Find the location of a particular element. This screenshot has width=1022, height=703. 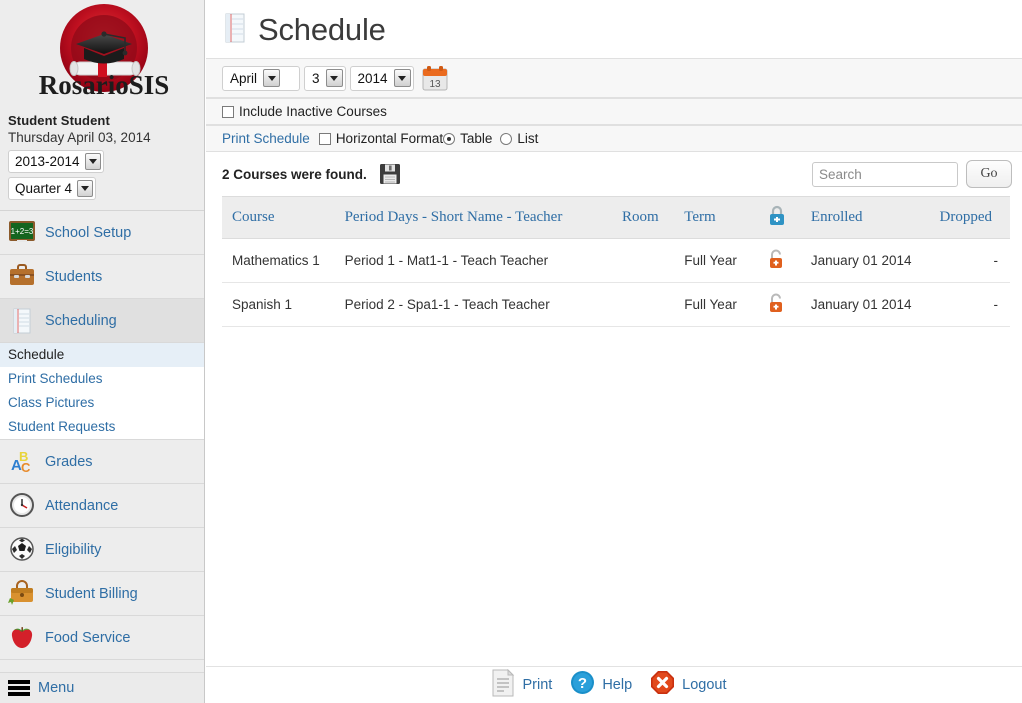

abc-blocks-icon: A B C is located at coordinates (22, 462).